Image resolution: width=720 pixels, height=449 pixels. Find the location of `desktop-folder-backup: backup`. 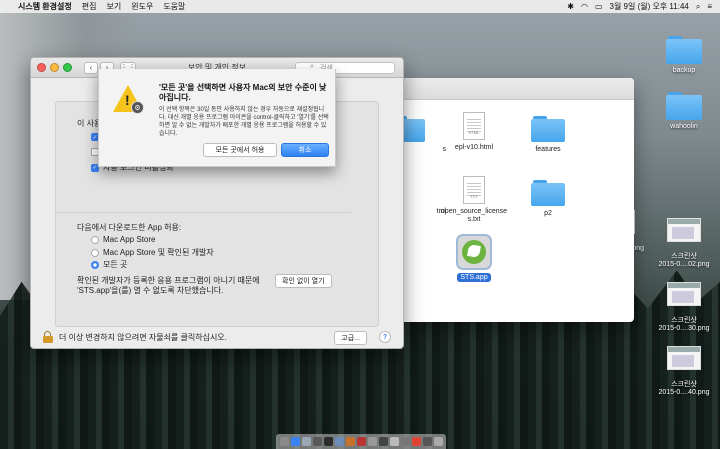

desktop-folder-backup: backup is located at coordinates (684, 55).